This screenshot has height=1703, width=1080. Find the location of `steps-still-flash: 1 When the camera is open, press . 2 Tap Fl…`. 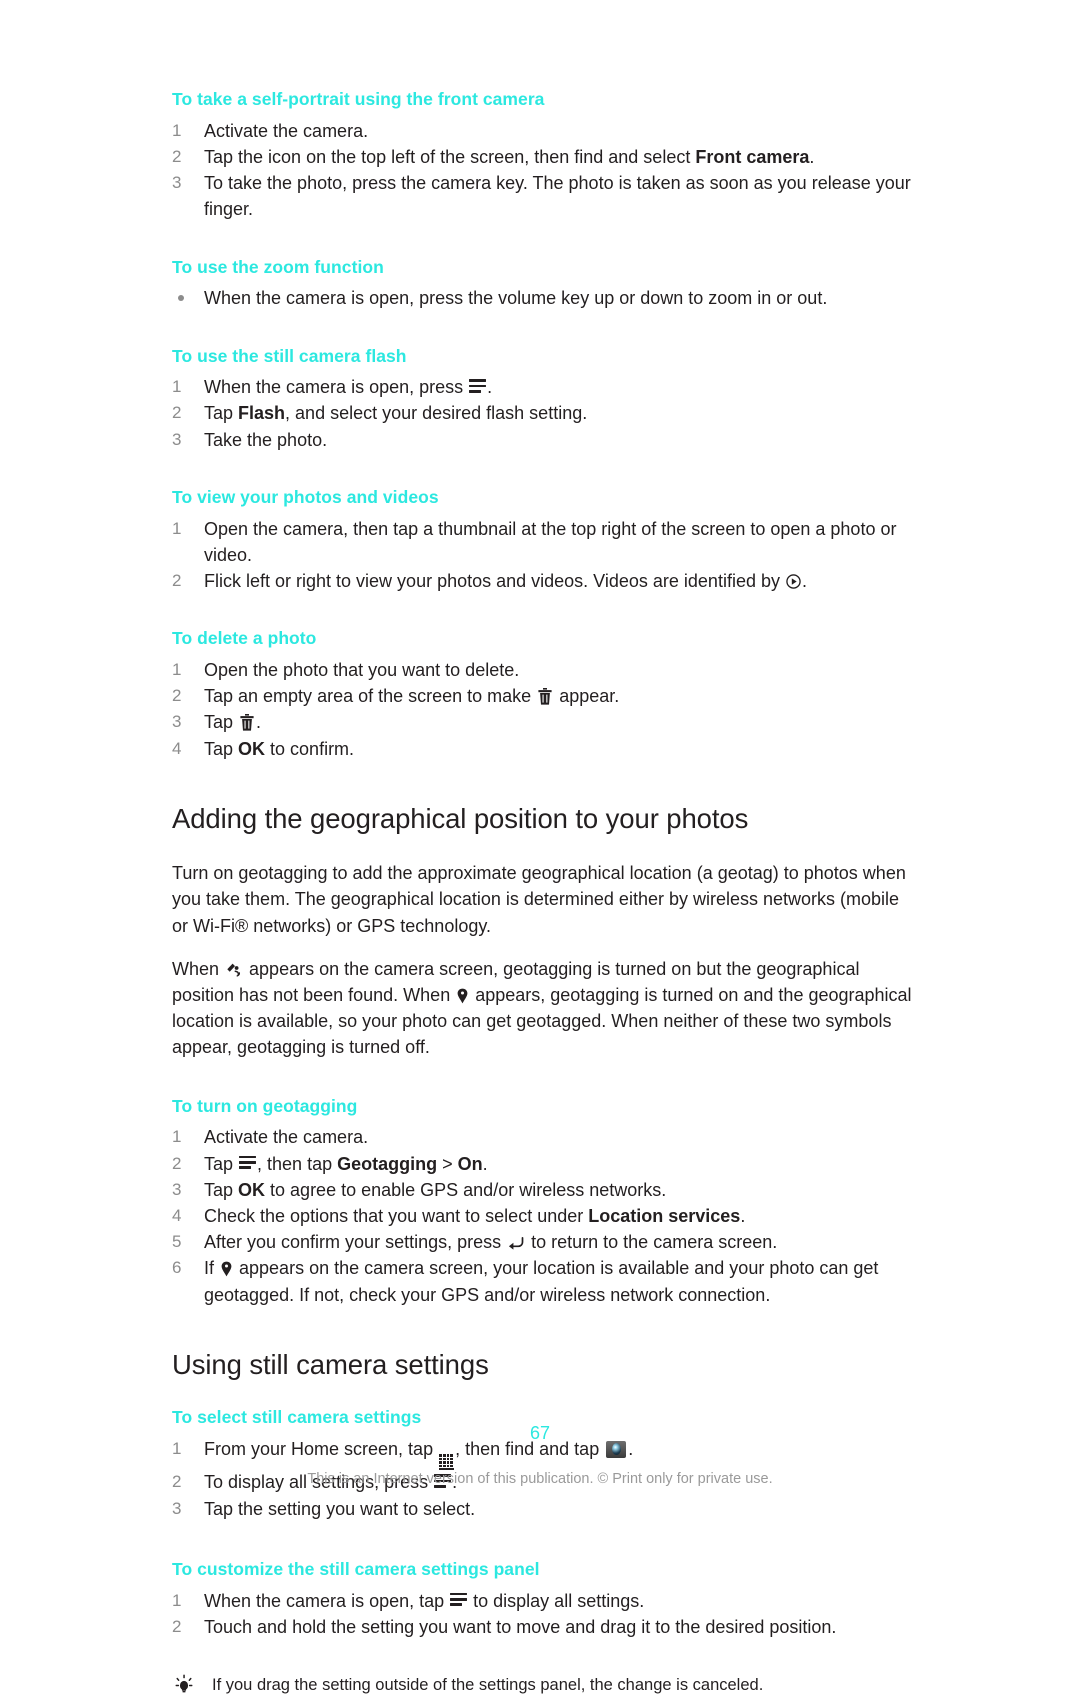

steps-still-flash: 1 When the camera is open, press . 2 Tap Fl… is located at coordinates (542, 413).